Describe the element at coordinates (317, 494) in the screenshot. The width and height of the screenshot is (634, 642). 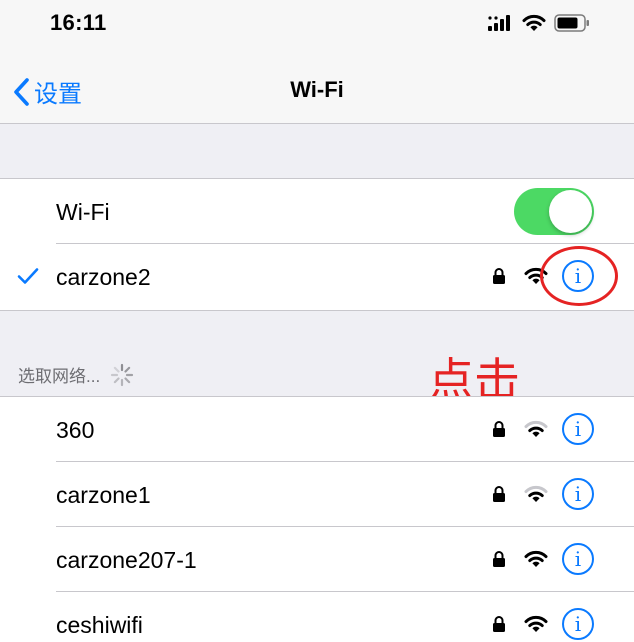
I see `network-row: carzone1 i` at that location.